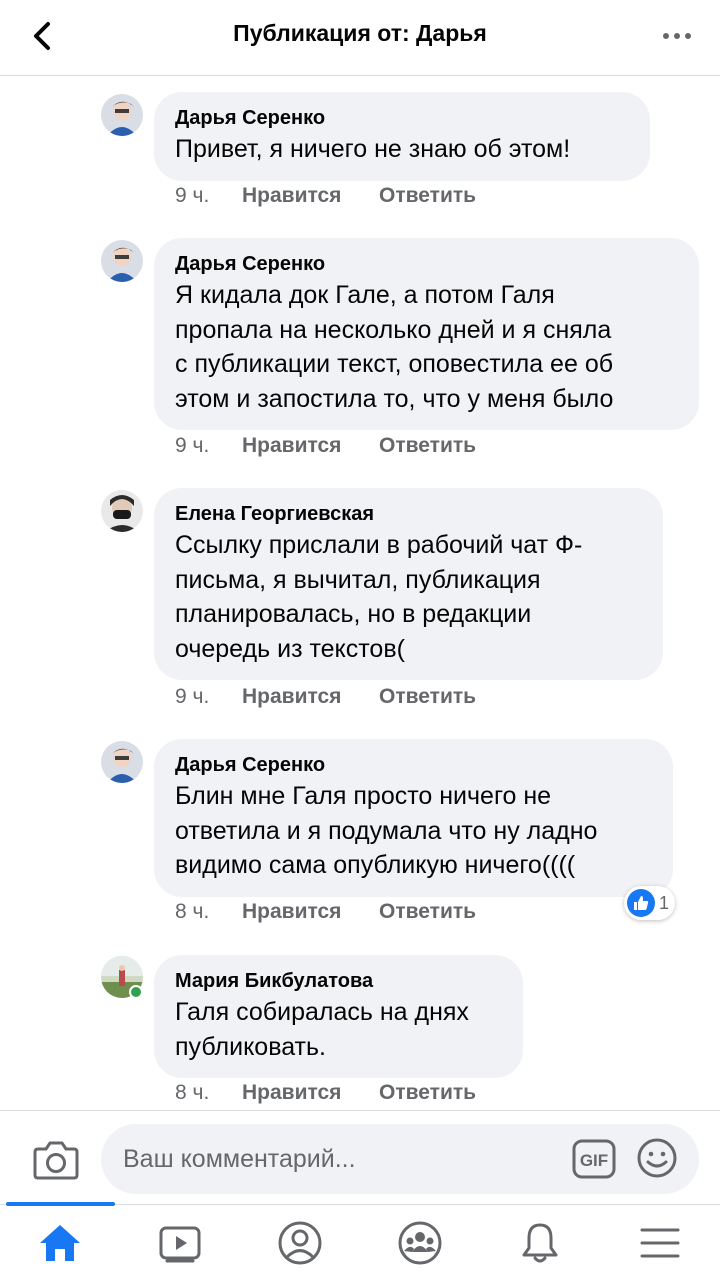 The width and height of the screenshot is (720, 1280). Describe the element at coordinates (290, 648) in the screenshot. I see `comment-text-line: очередь из текстов(` at that location.